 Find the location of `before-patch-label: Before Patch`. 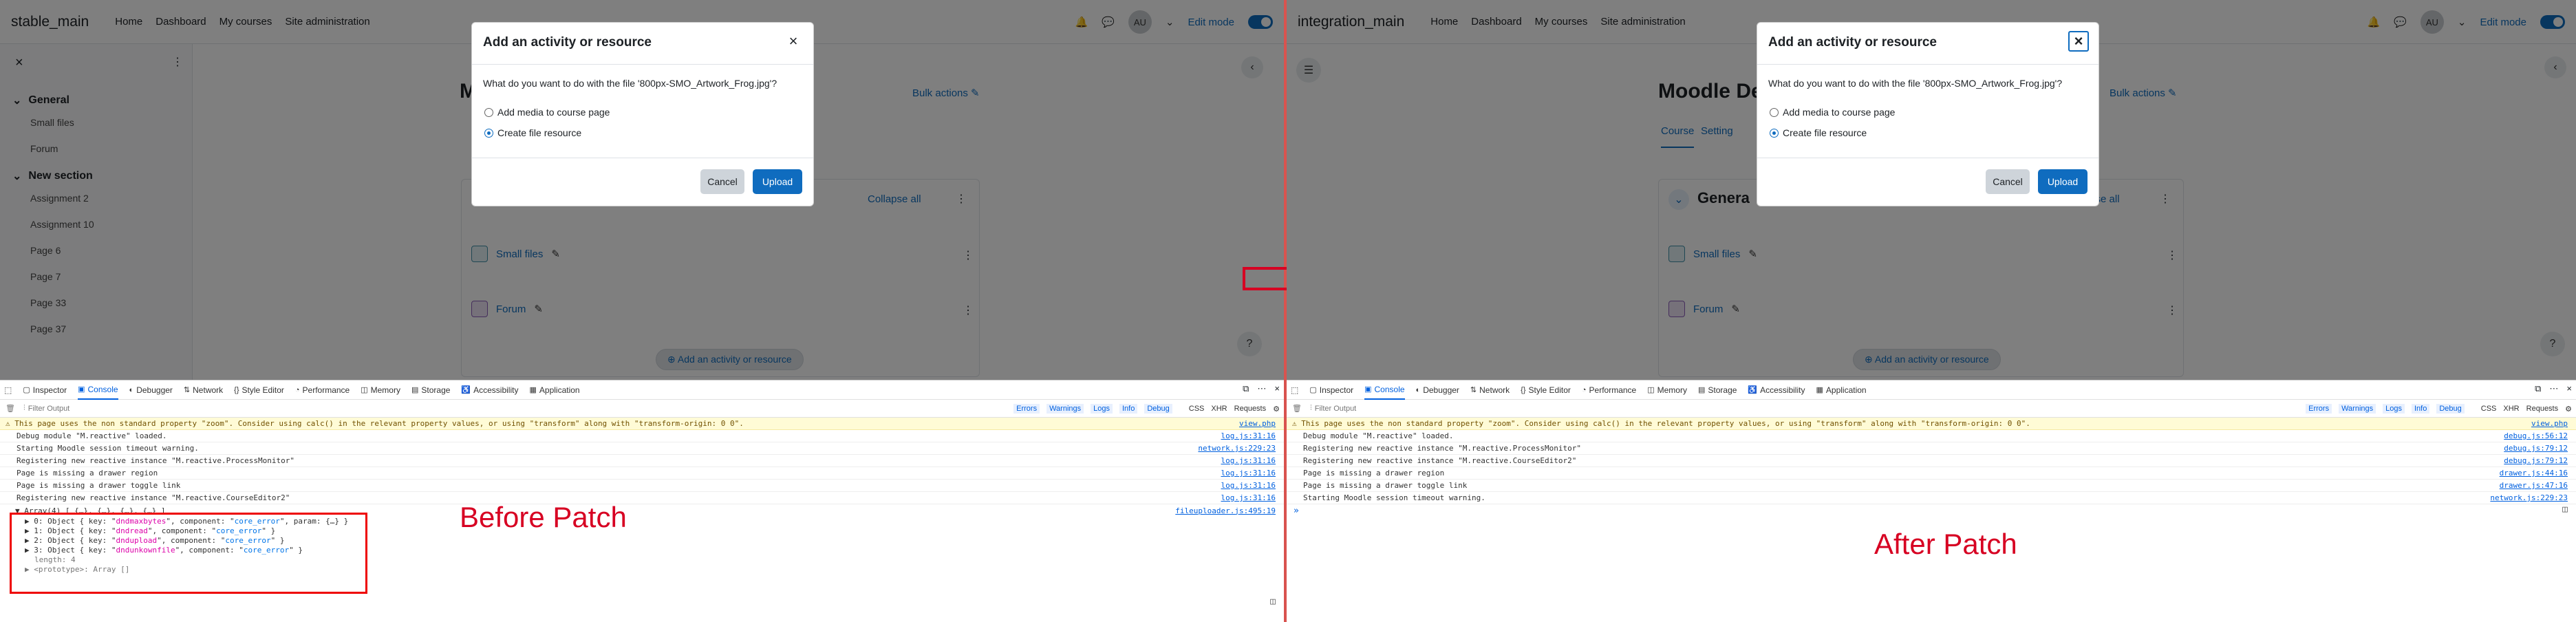

before-patch-label: Before Patch is located at coordinates (543, 517).